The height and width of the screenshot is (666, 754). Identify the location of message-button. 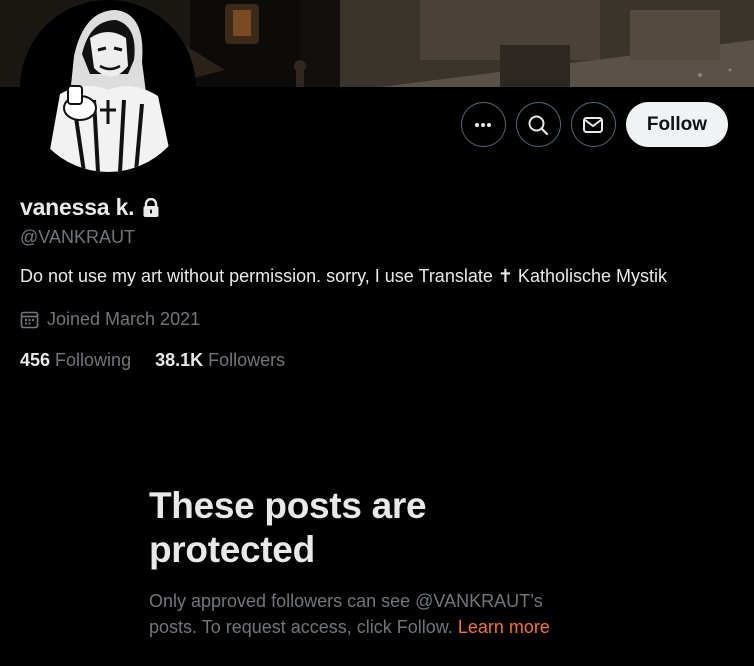
(593, 124).